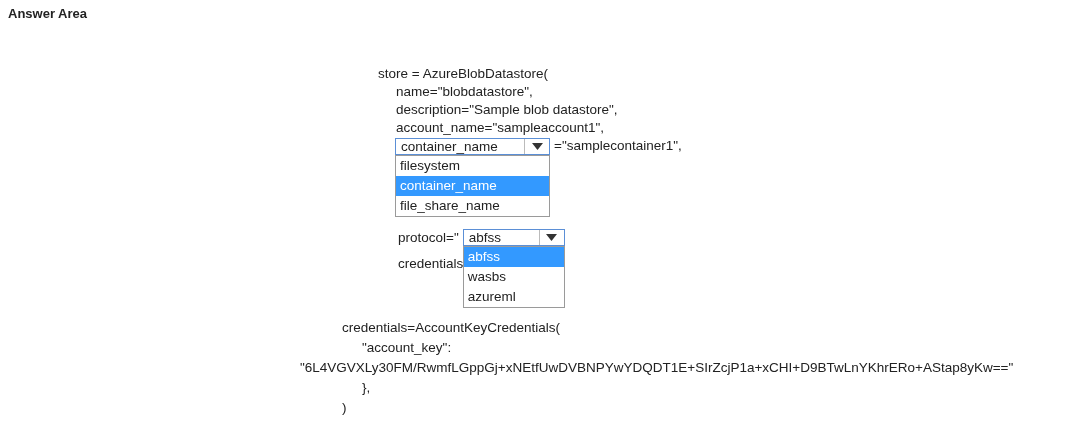 This screenshot has height=439, width=1085. What do you see at coordinates (464, 92) in the screenshot?
I see `code-line: name="blobdatastore",` at bounding box center [464, 92].